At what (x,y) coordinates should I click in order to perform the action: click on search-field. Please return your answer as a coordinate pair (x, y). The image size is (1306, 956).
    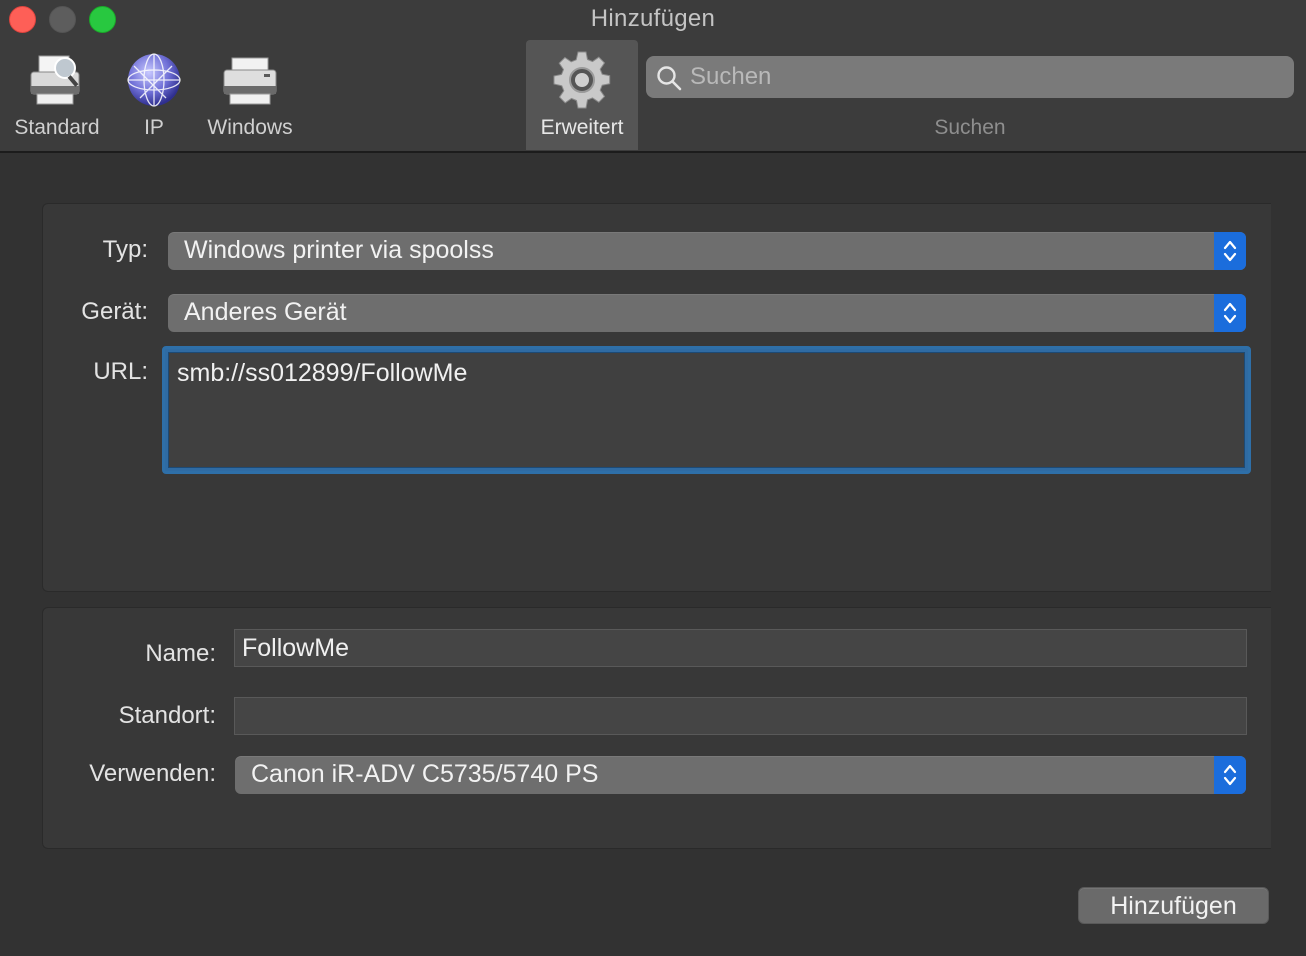
    Looking at the image, I should click on (970, 77).